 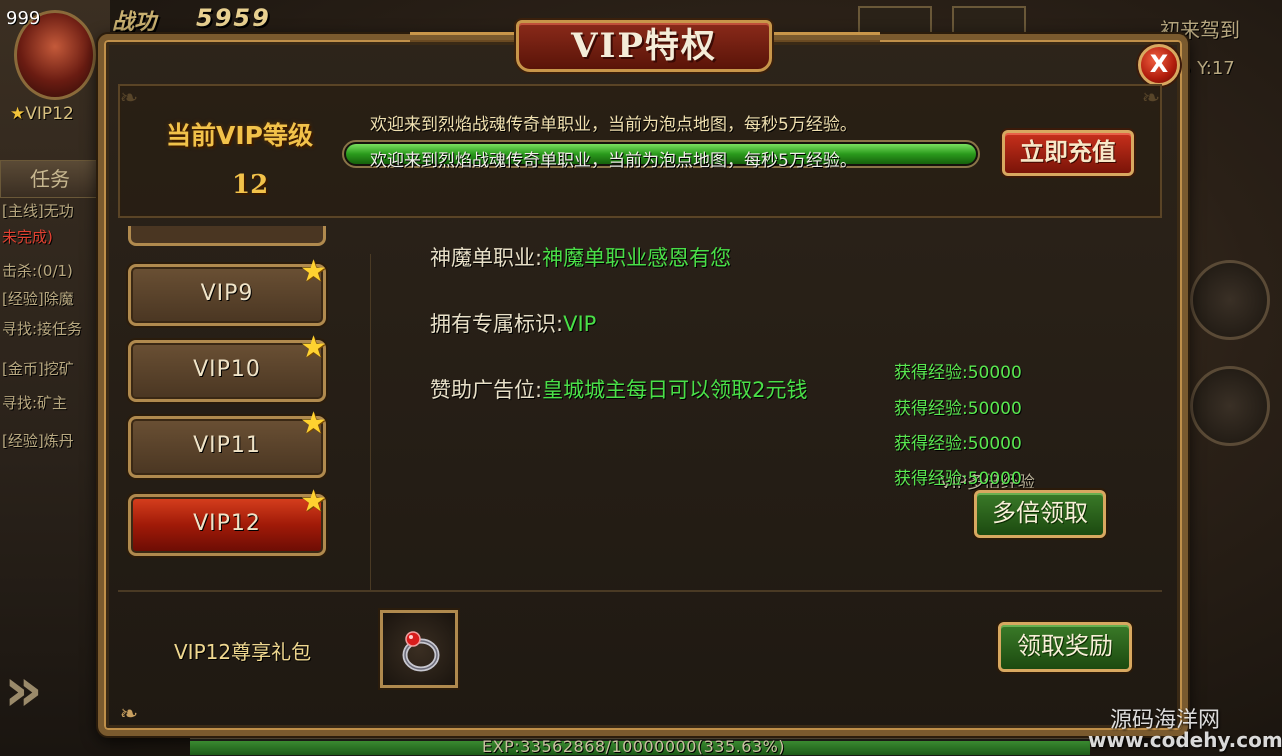 What do you see at coordinates (1040, 514) in the screenshot?
I see `multi-claim-button: 多倍领取` at bounding box center [1040, 514].